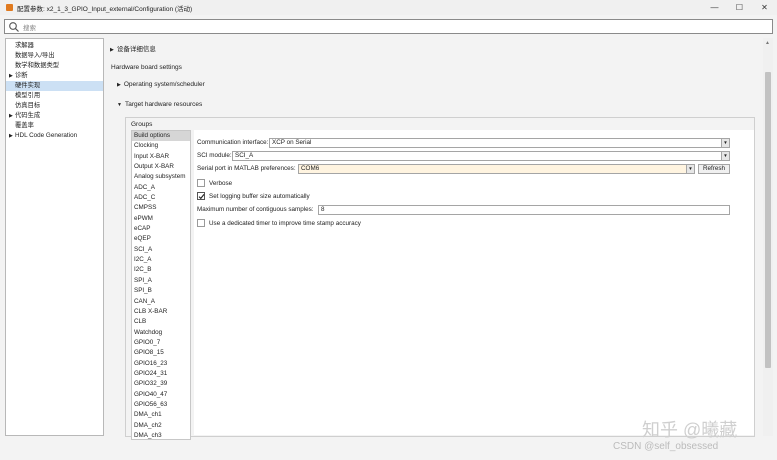  I want to click on group-item: GPIO40_47, so click(161, 395).